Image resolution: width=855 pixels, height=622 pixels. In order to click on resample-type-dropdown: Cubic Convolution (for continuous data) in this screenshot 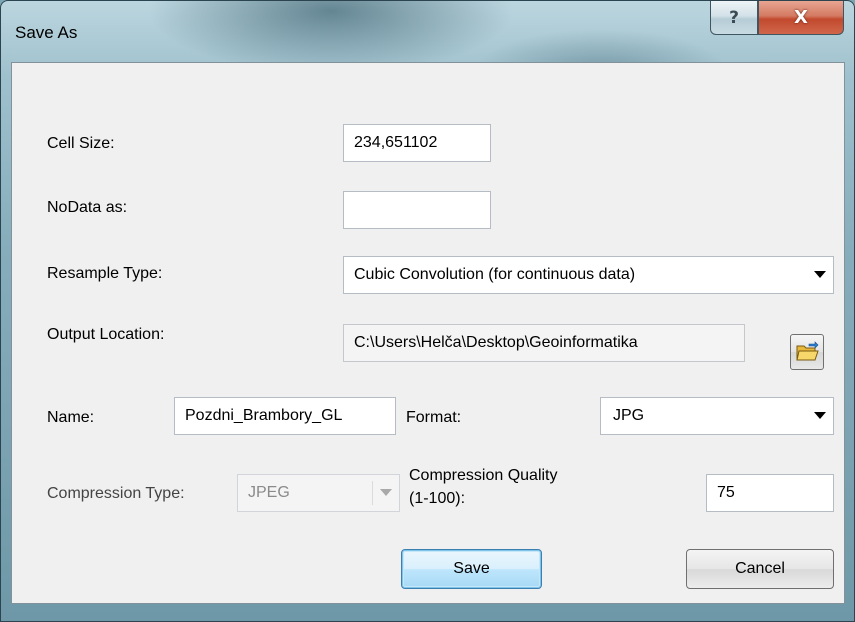, I will do `click(588, 275)`.